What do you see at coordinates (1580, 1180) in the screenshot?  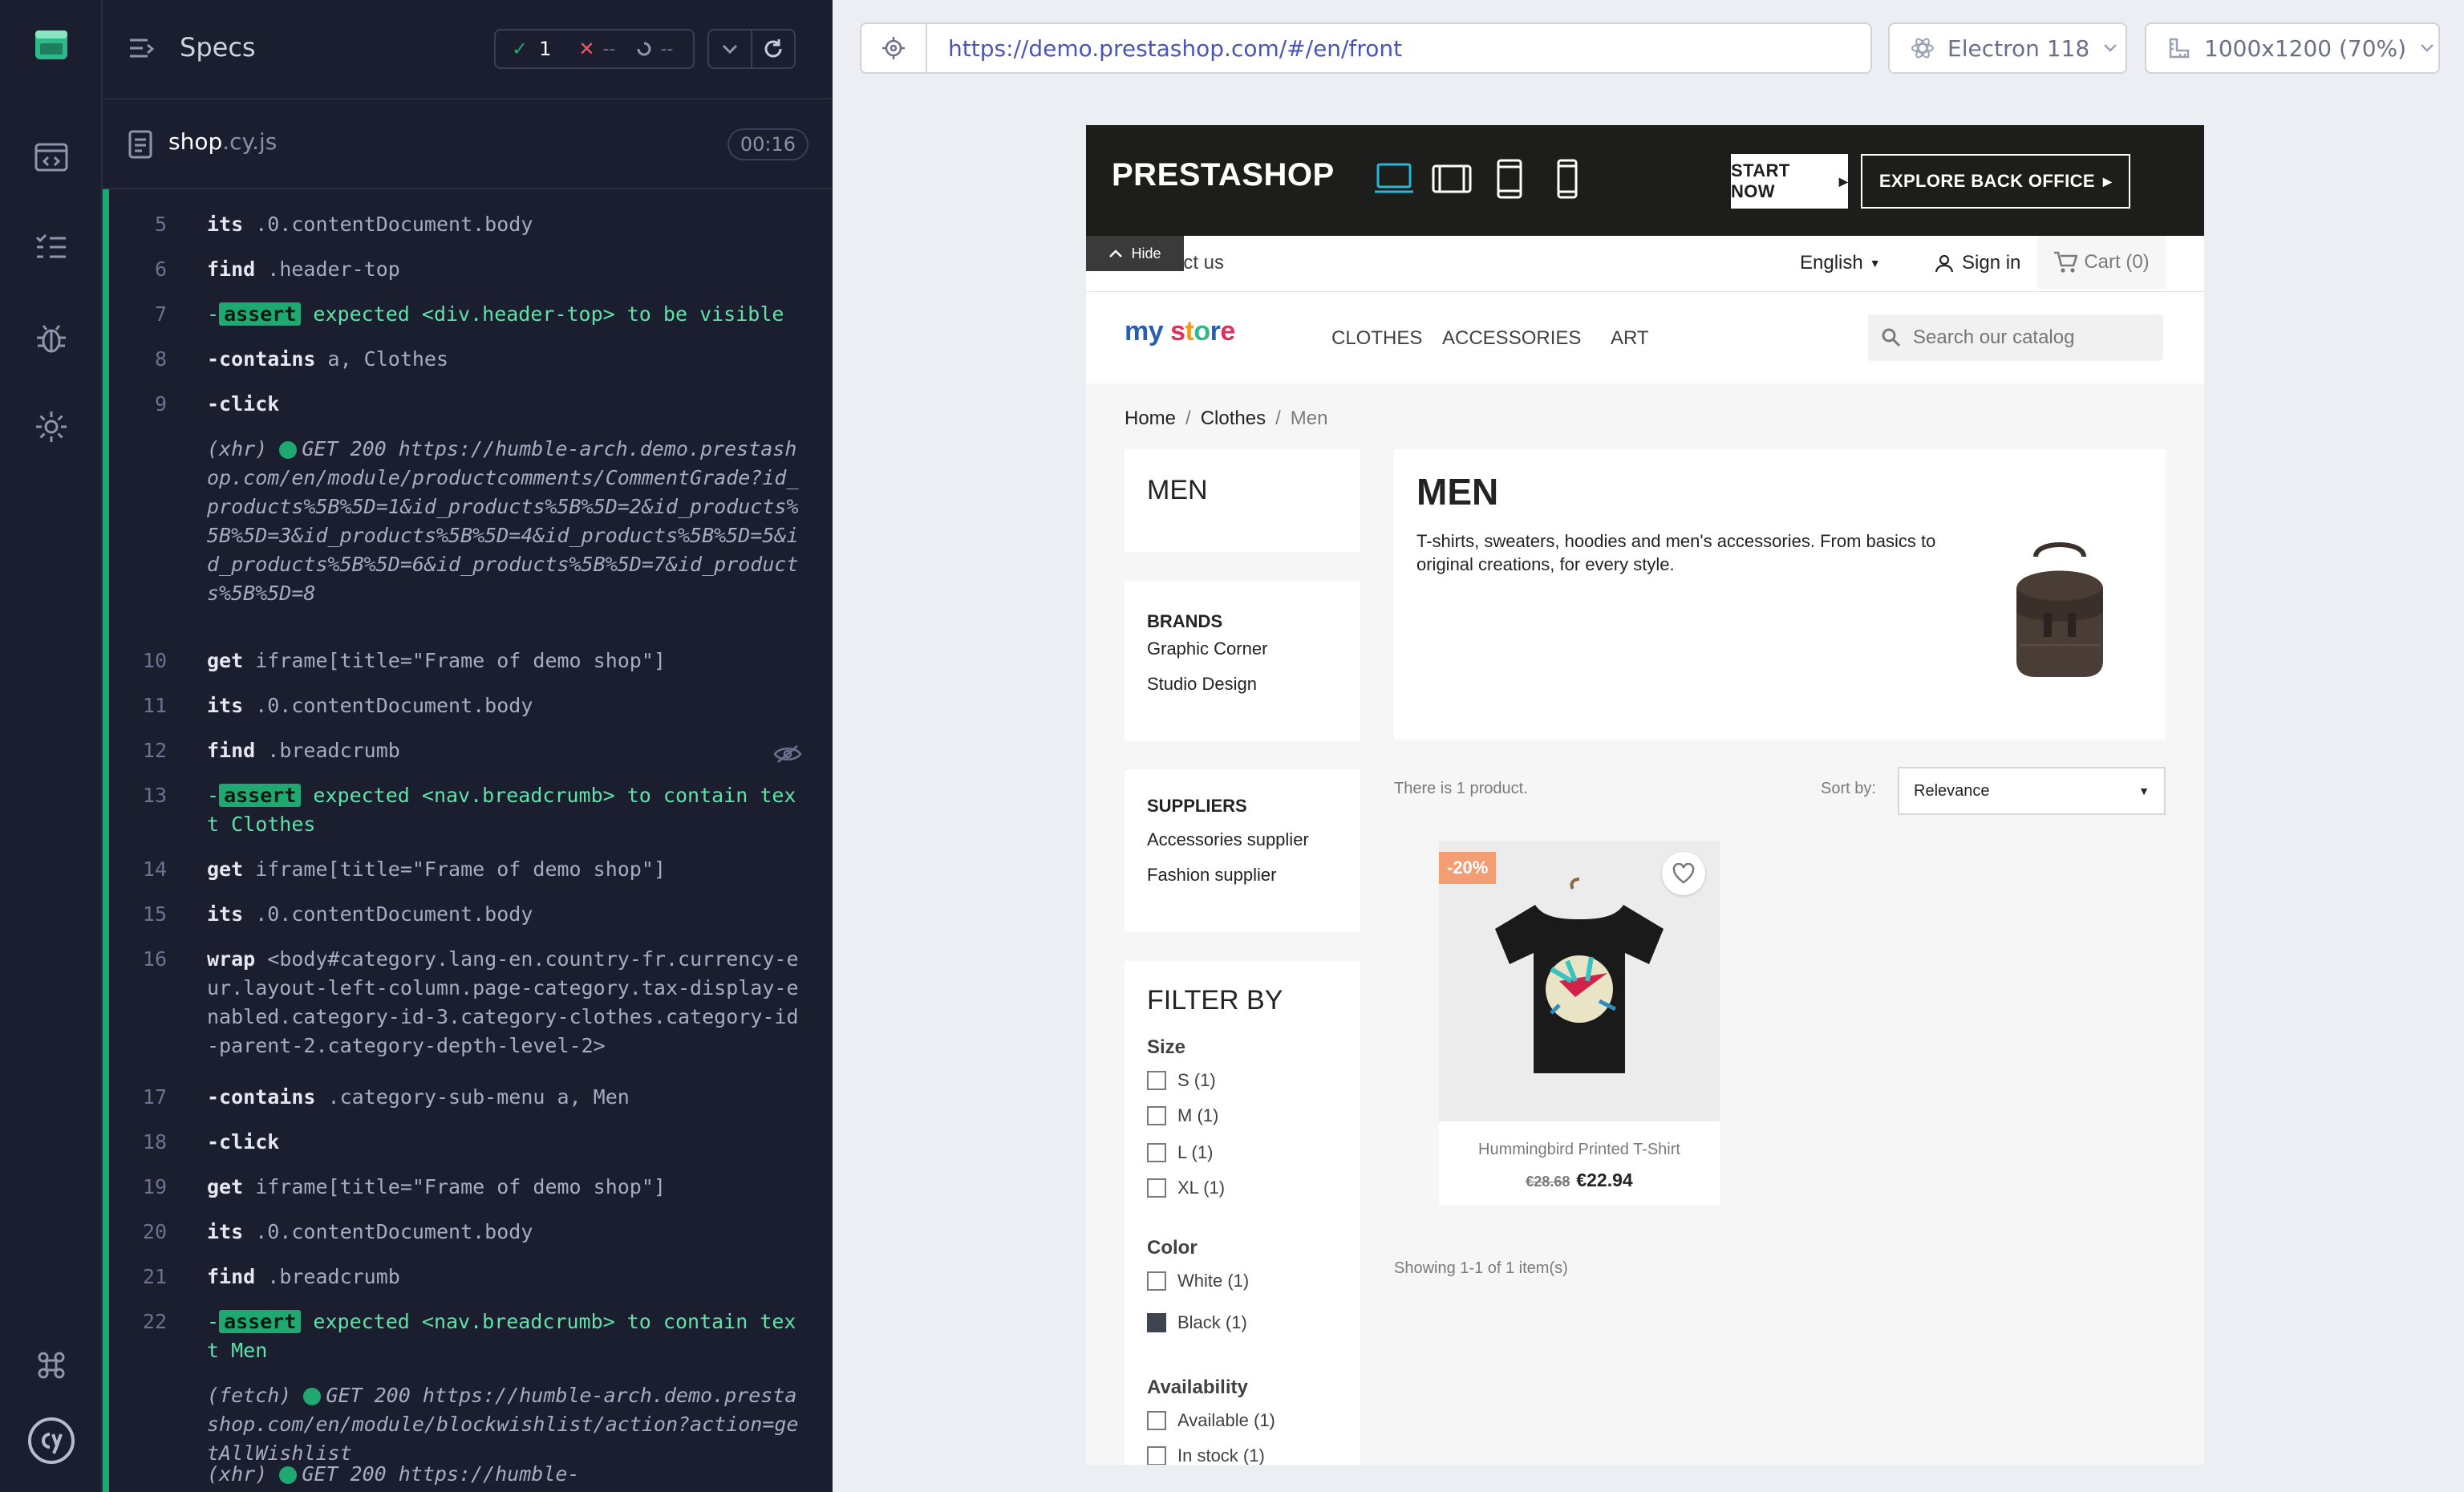 I see `product-price: €28.68 €22.94` at bounding box center [1580, 1180].